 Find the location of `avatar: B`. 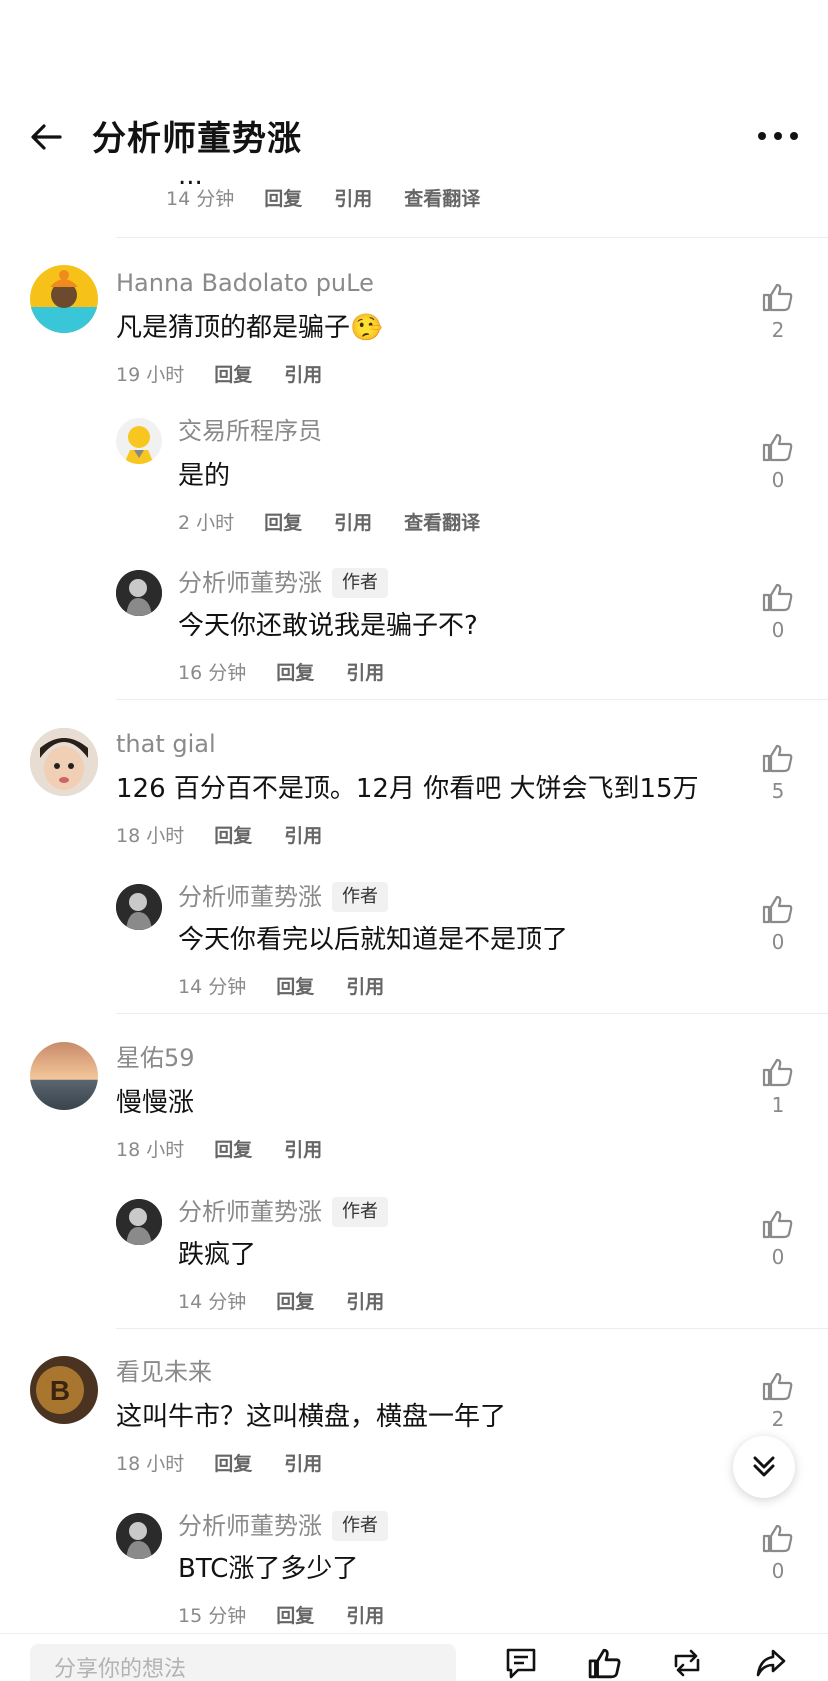

avatar: B is located at coordinates (64, 1390).